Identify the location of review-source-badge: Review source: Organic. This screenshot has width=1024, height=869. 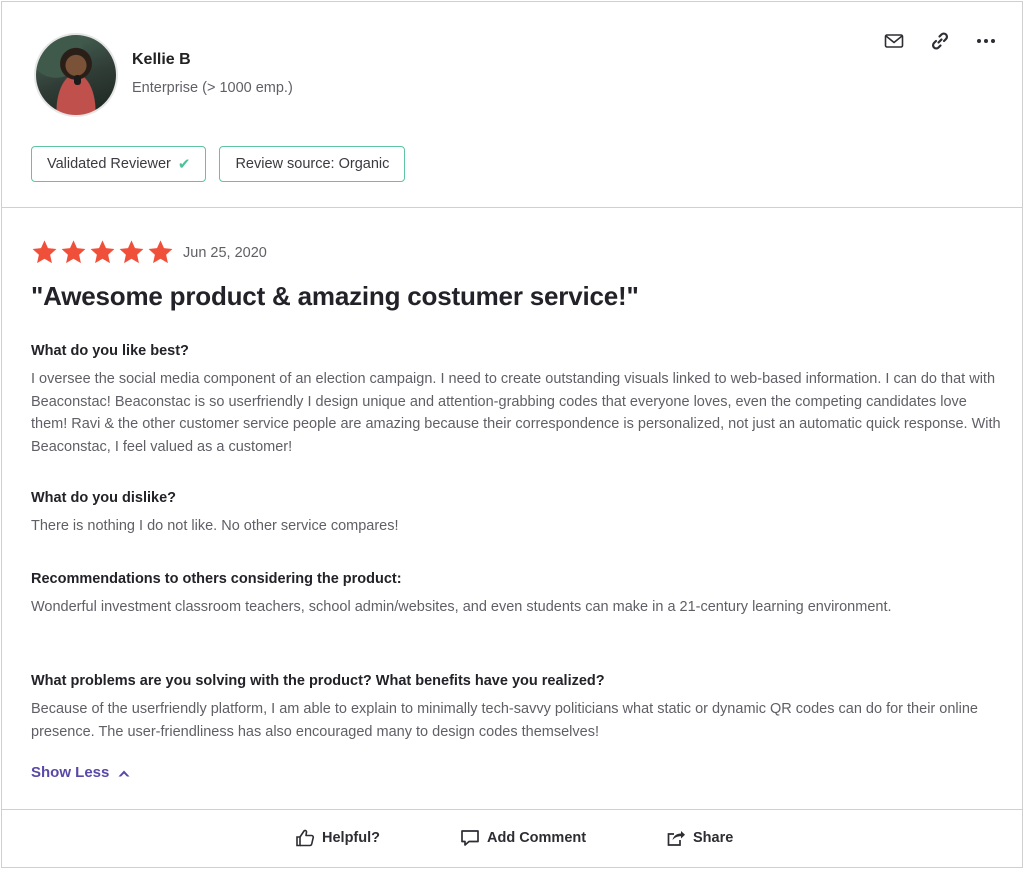
(312, 164).